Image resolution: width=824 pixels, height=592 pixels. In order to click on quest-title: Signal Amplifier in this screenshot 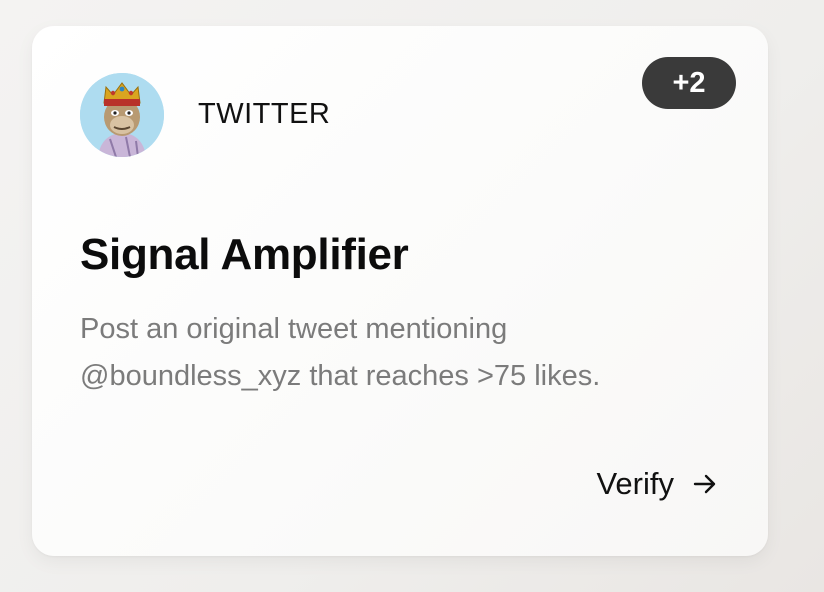, I will do `click(244, 254)`.